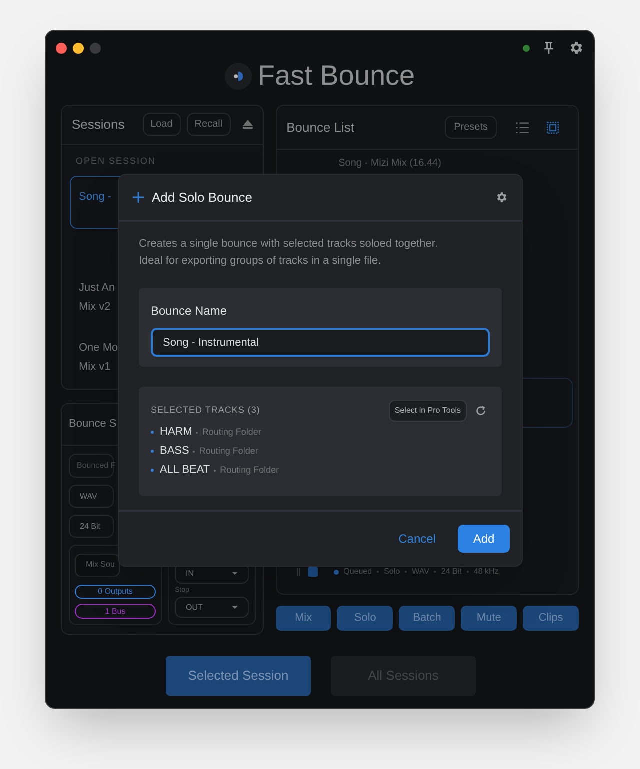 The image size is (640, 769). Describe the element at coordinates (203, 197) in the screenshot. I see `dialog-title: Add Solo Bounce` at that location.